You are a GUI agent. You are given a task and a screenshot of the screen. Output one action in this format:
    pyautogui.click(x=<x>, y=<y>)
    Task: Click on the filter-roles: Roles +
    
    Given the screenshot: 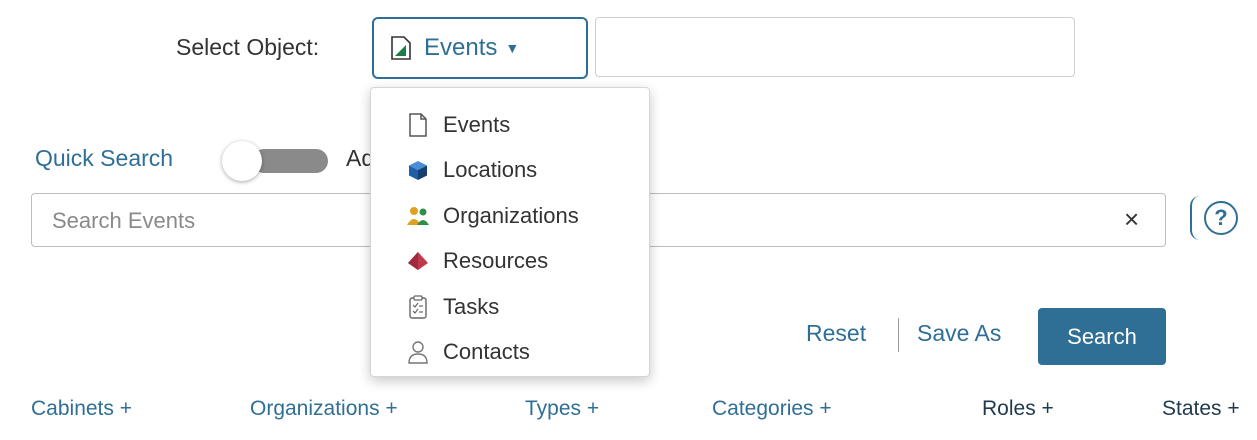 What is the action you would take?
    pyautogui.click(x=1018, y=409)
    